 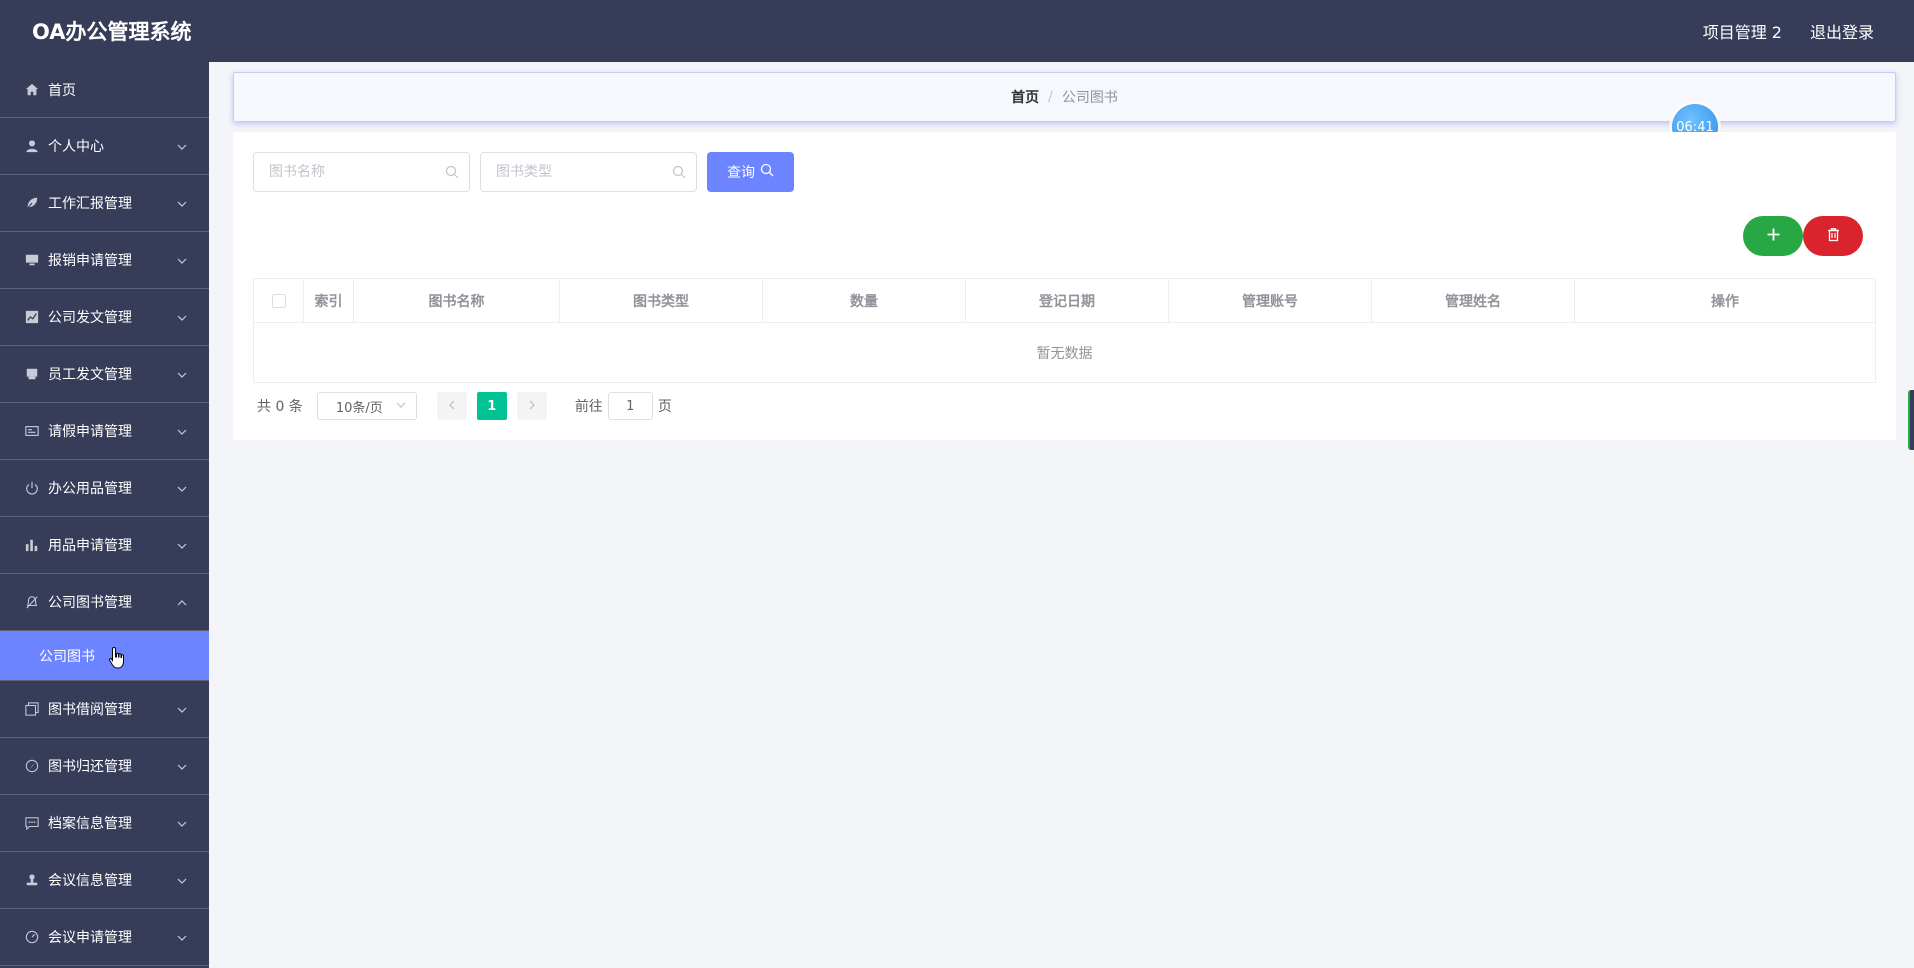 I want to click on sidebar-item-personal-center: 个人中心, so click(x=104, y=146).